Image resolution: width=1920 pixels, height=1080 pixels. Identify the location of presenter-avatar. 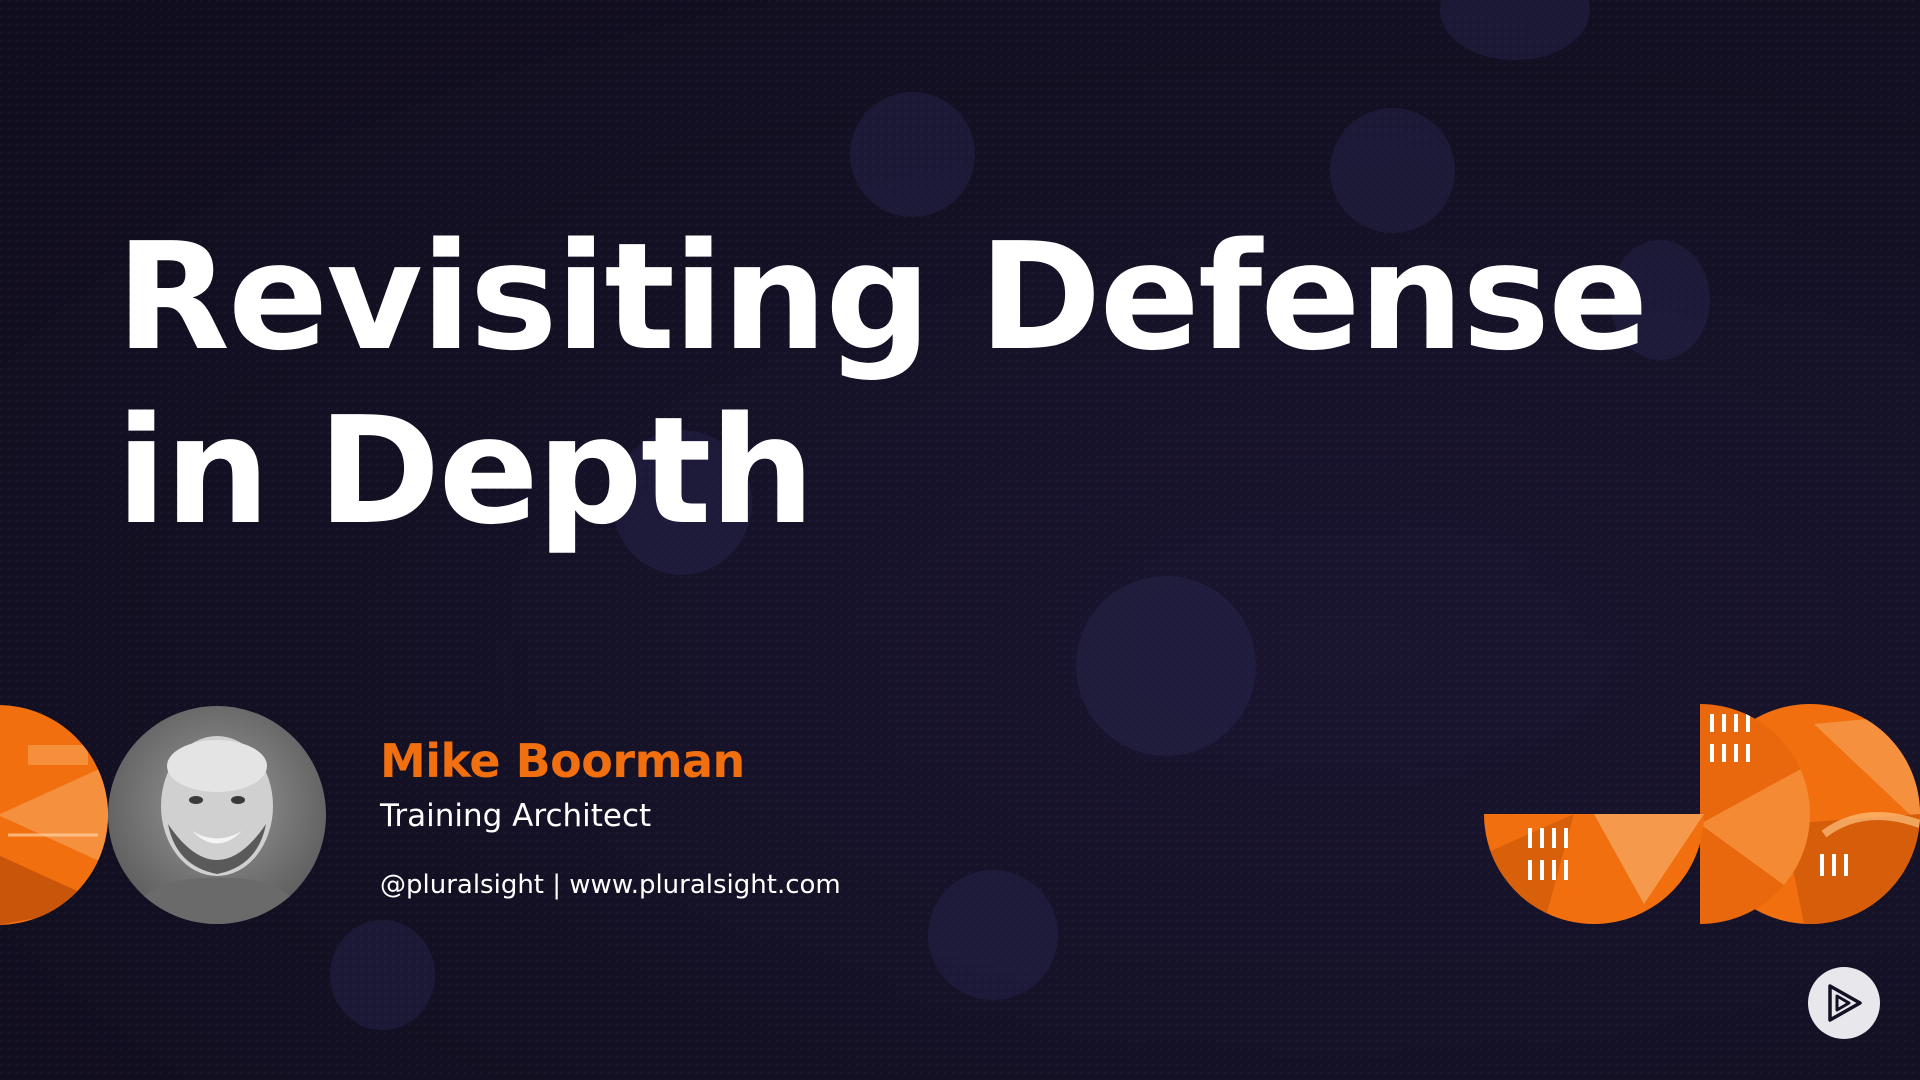
(217, 815).